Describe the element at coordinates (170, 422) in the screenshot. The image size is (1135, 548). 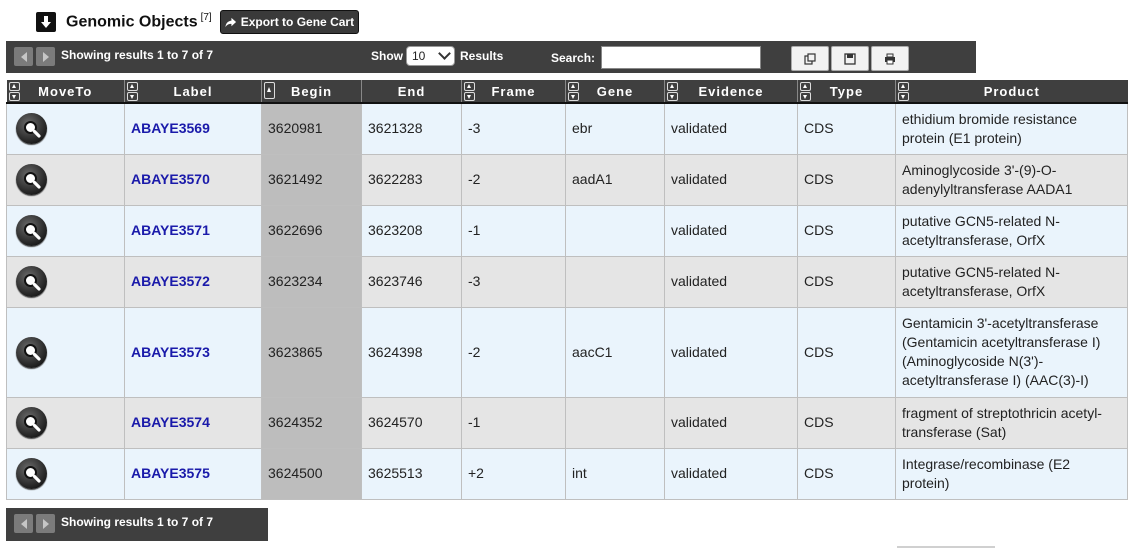
I see `label-link: ABAYE3574` at that location.